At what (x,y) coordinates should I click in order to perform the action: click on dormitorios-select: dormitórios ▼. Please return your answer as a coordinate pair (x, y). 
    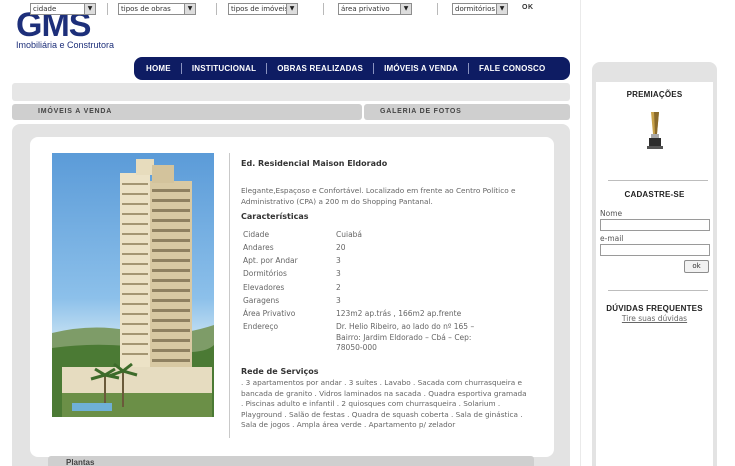
    Looking at the image, I should click on (480, 9).